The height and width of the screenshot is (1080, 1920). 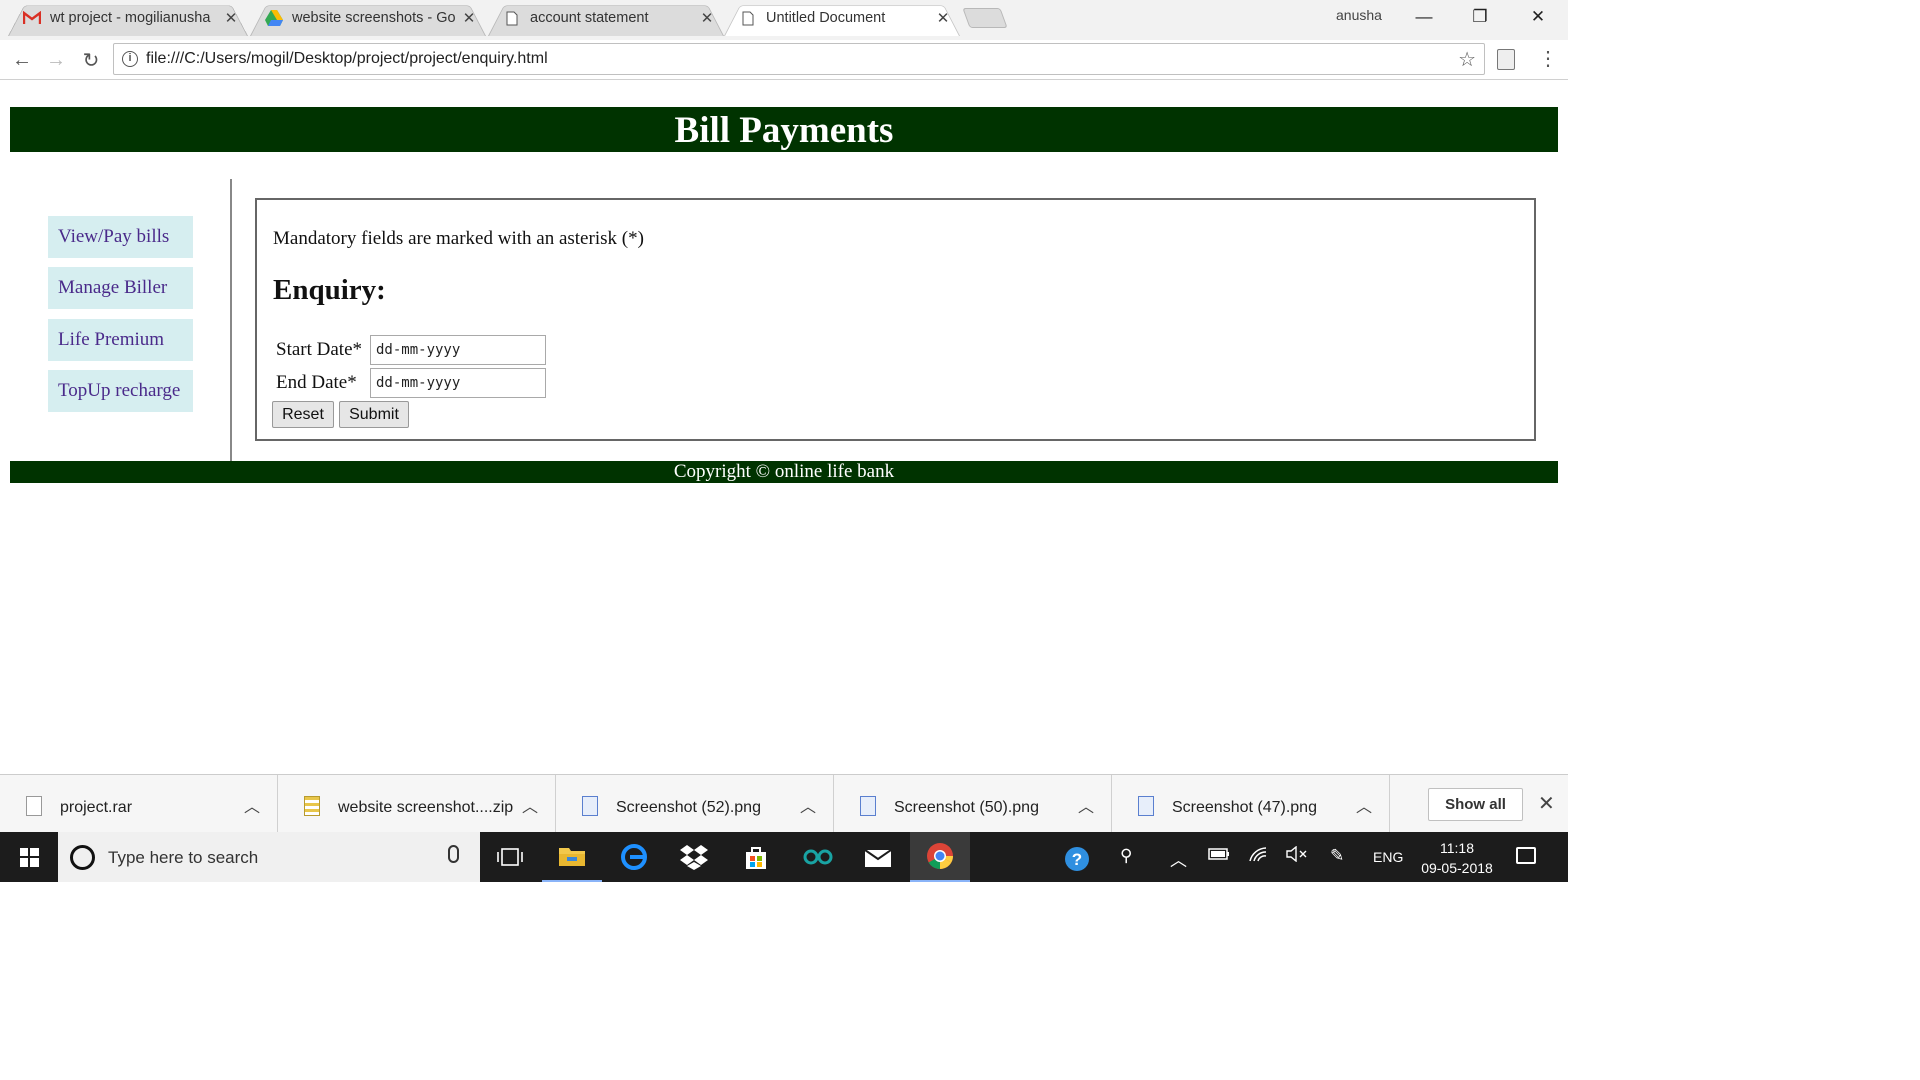 I want to click on task-view-icon, so click(x=510, y=857).